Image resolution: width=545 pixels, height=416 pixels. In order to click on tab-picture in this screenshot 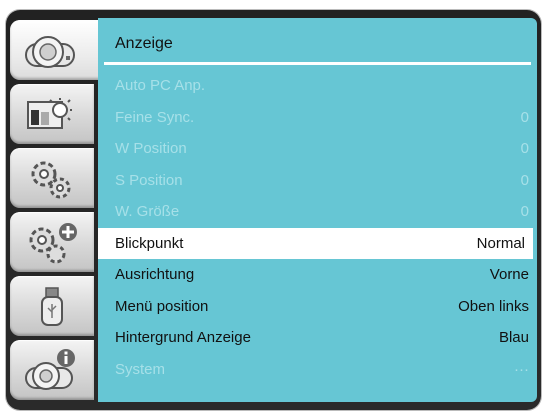, I will do `click(52, 114)`.